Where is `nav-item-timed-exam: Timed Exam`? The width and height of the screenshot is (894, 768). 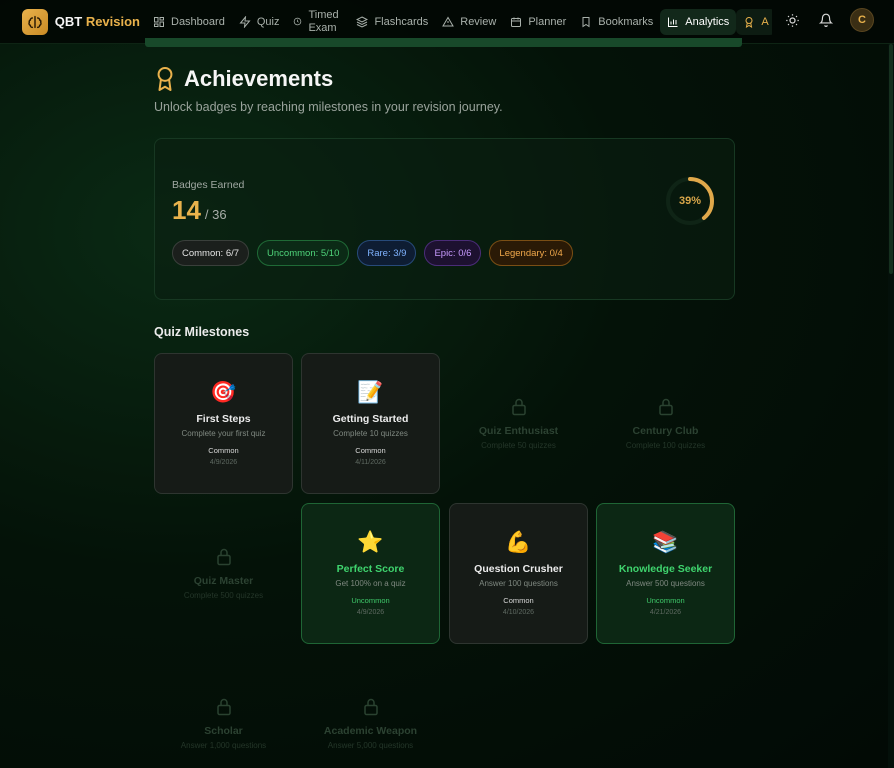
nav-item-timed-exam: Timed Exam is located at coordinates (317, 22).